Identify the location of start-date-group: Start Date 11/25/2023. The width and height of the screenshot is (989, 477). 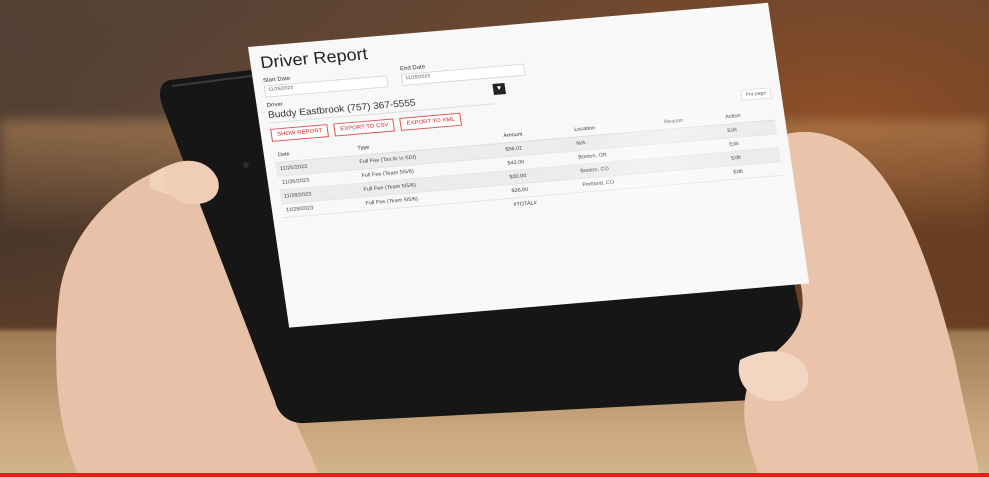
(326, 83).